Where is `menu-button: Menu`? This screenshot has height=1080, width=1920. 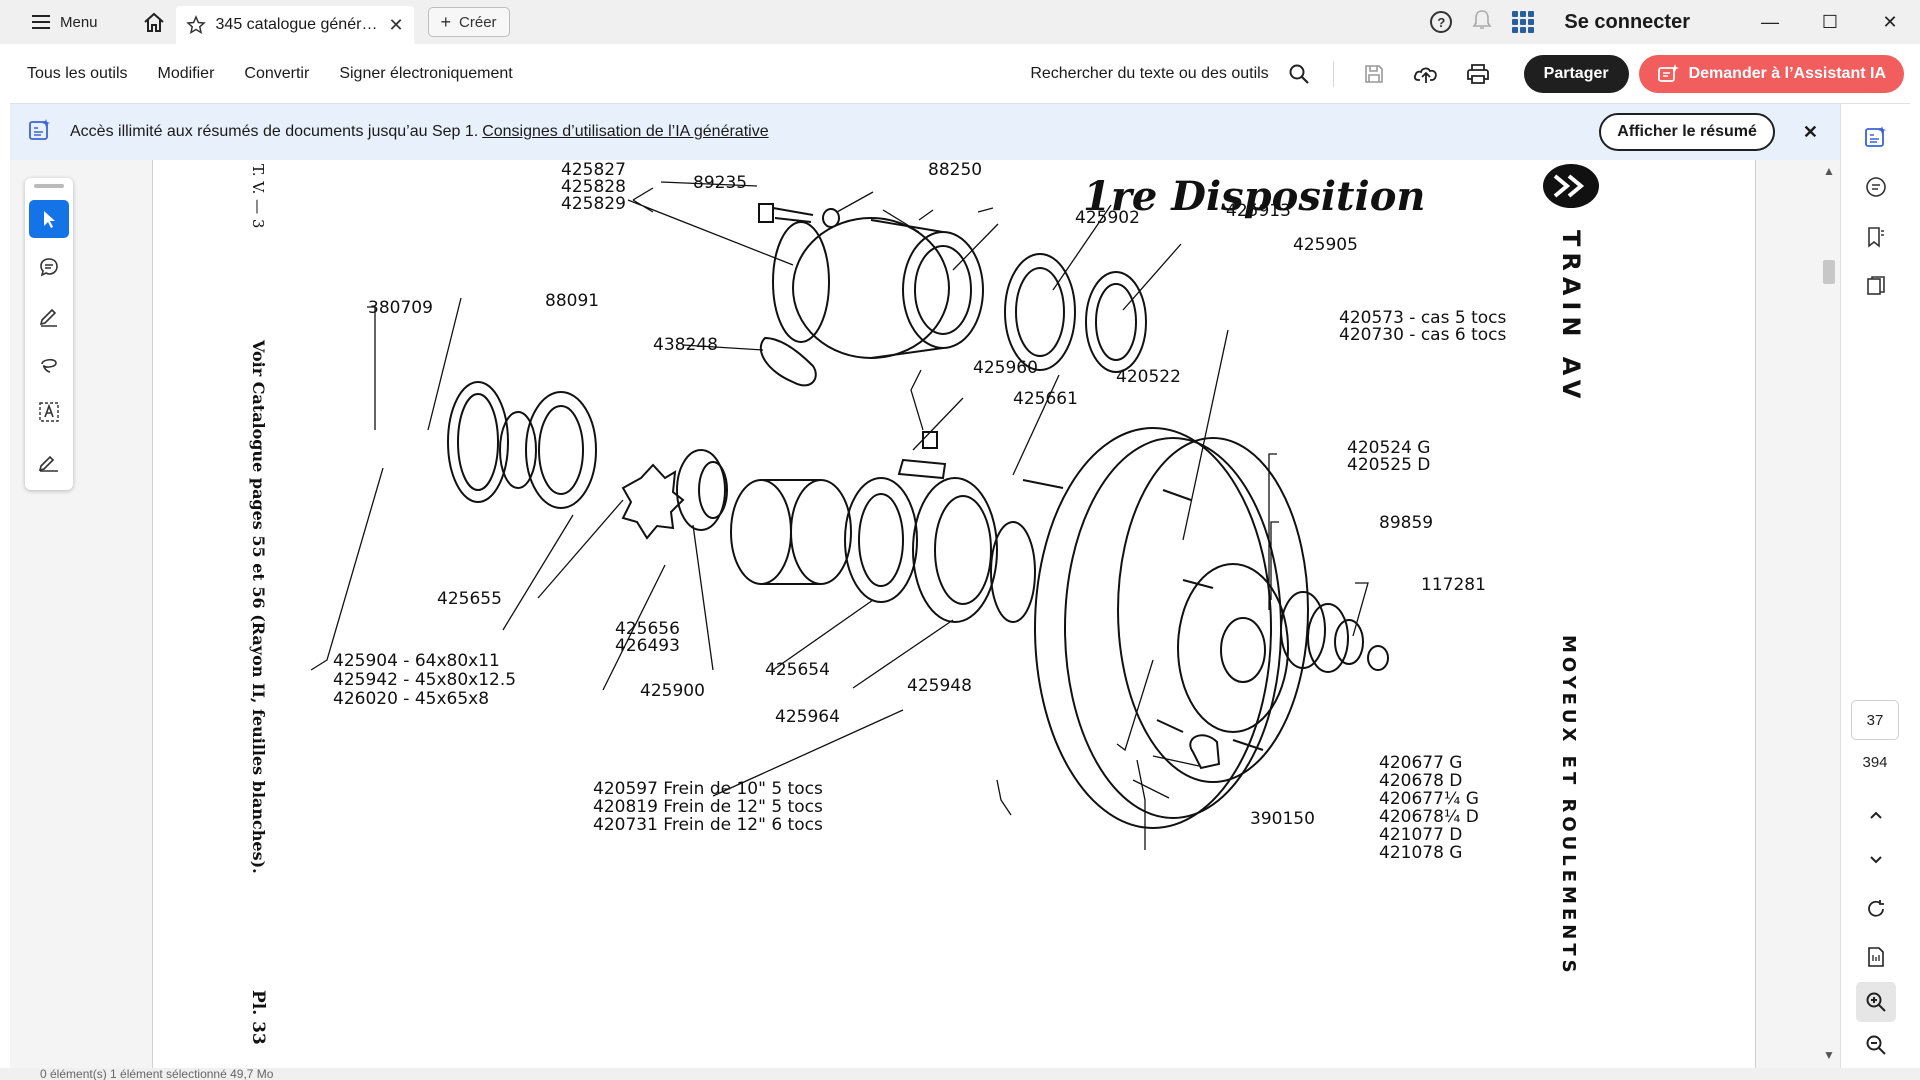
menu-button: Menu is located at coordinates (65, 22).